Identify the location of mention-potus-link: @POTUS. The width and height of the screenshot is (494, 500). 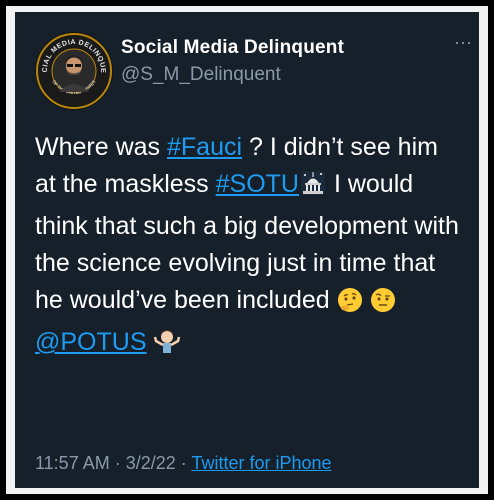
(91, 342).